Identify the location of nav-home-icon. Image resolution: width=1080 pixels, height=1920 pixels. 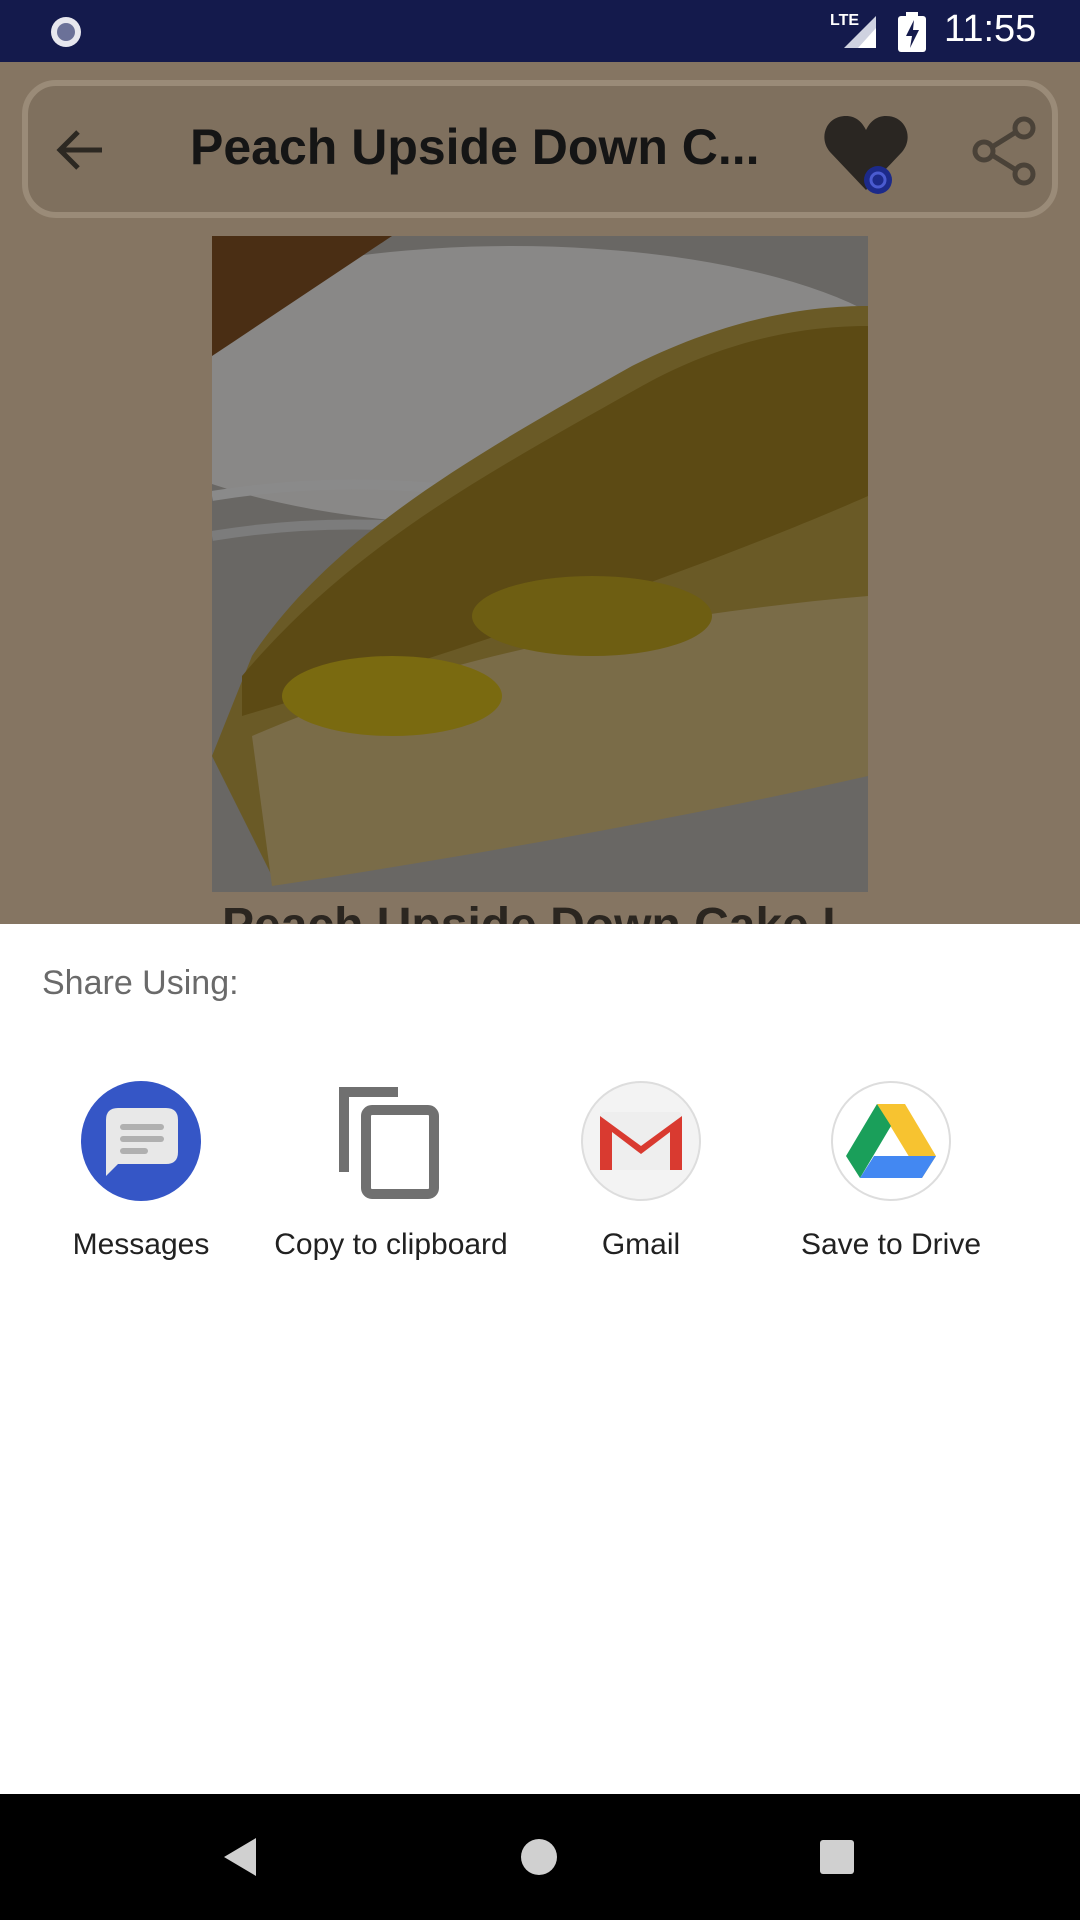
(539, 1857).